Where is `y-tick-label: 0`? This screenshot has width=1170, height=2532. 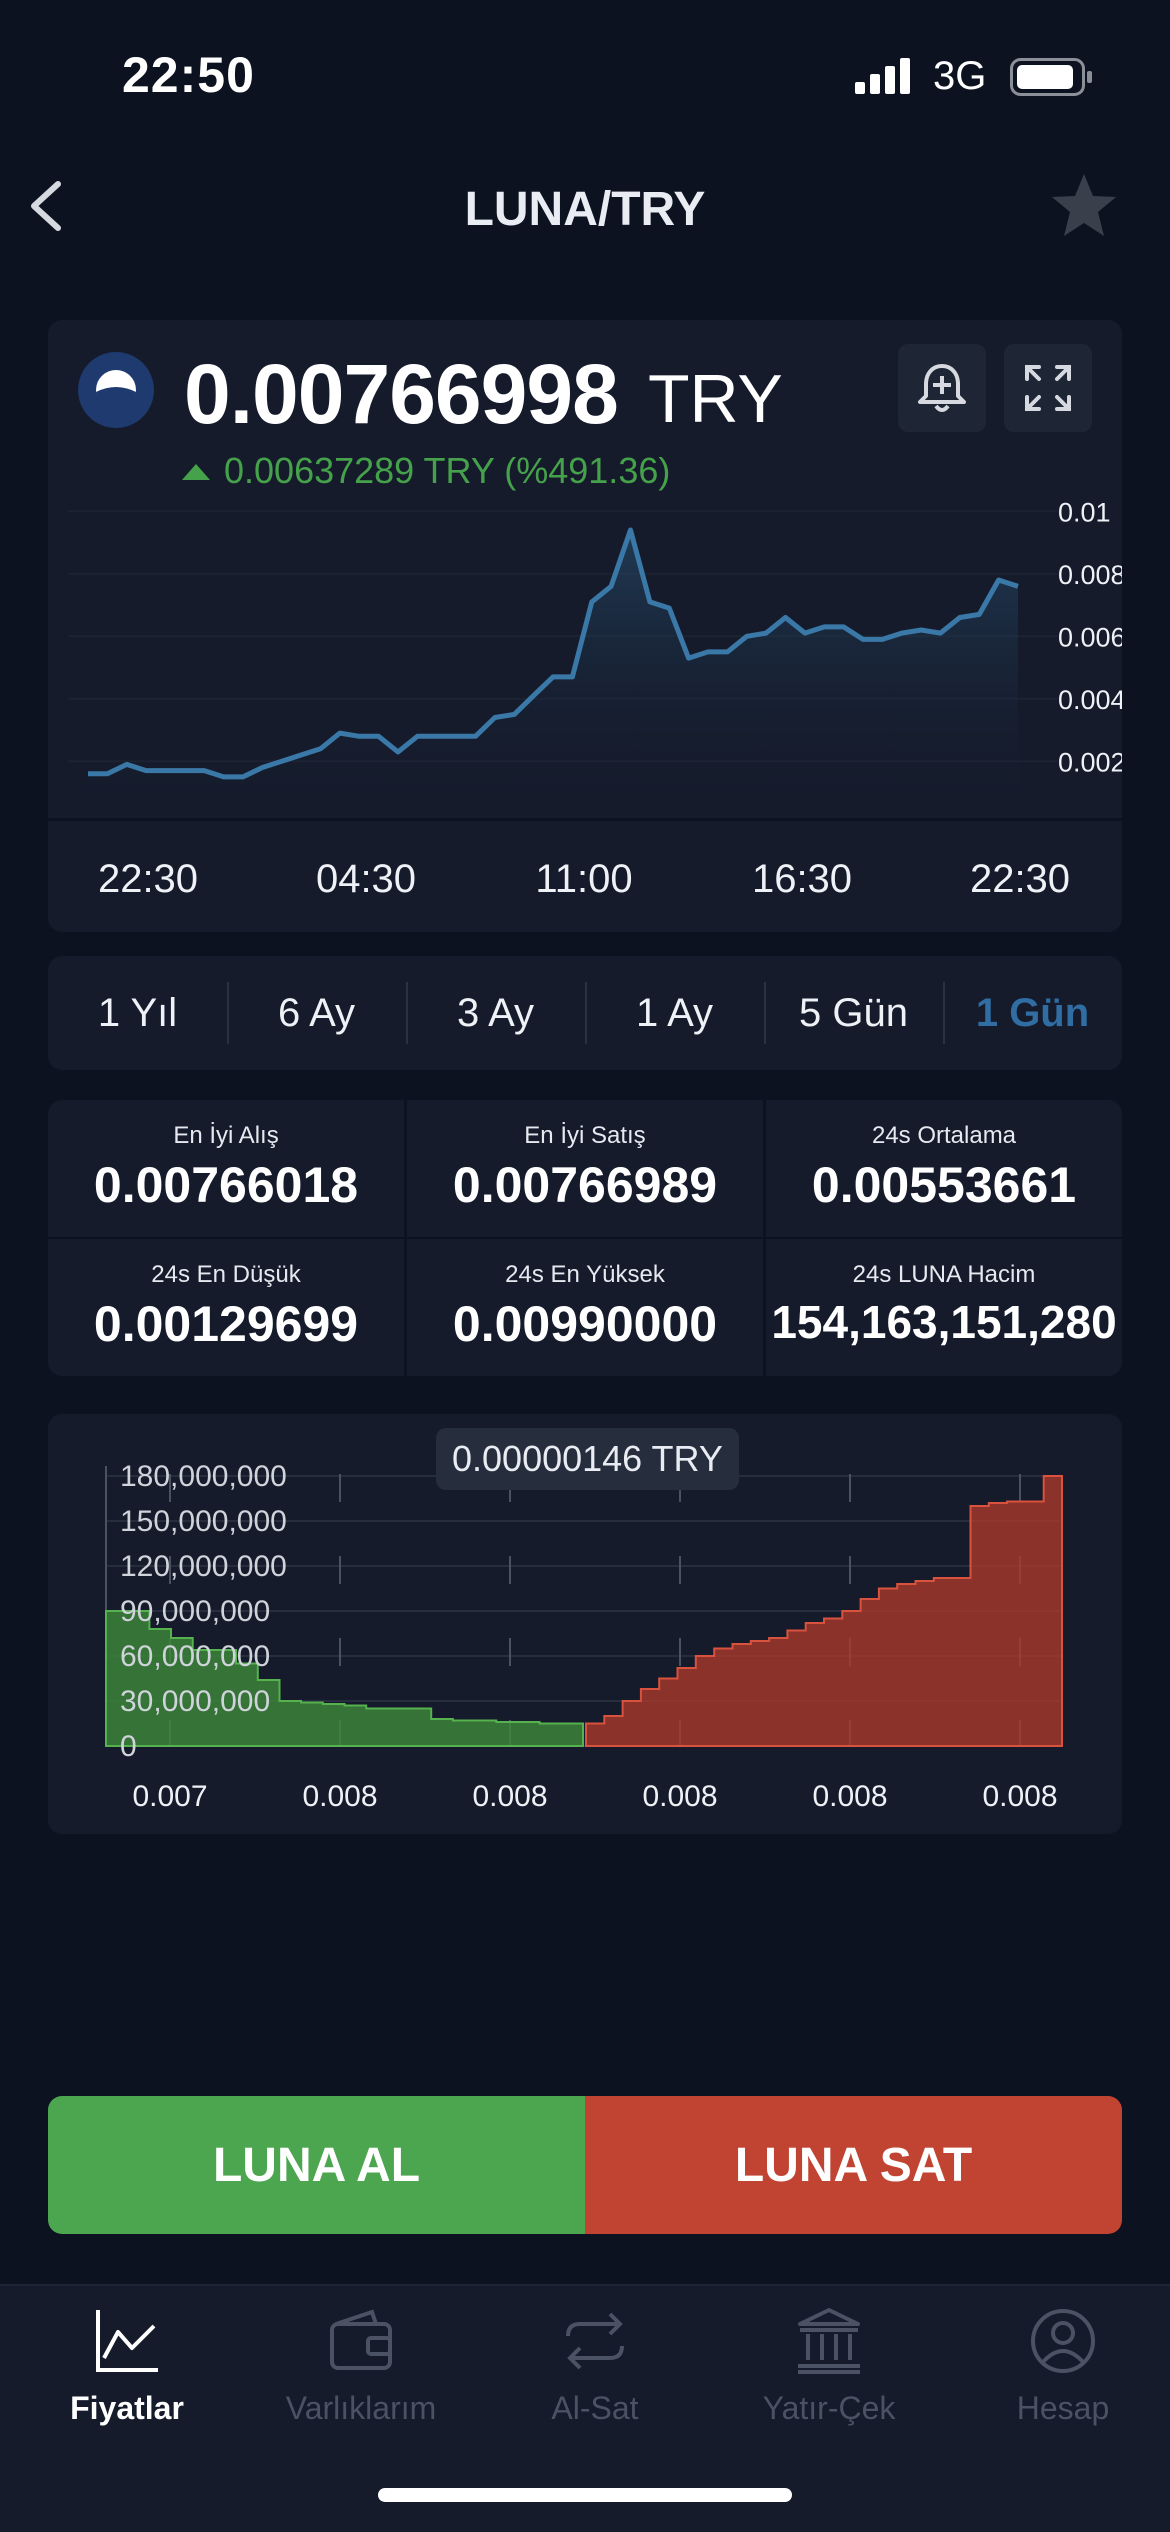
y-tick-label: 0 is located at coordinates (128, 1746).